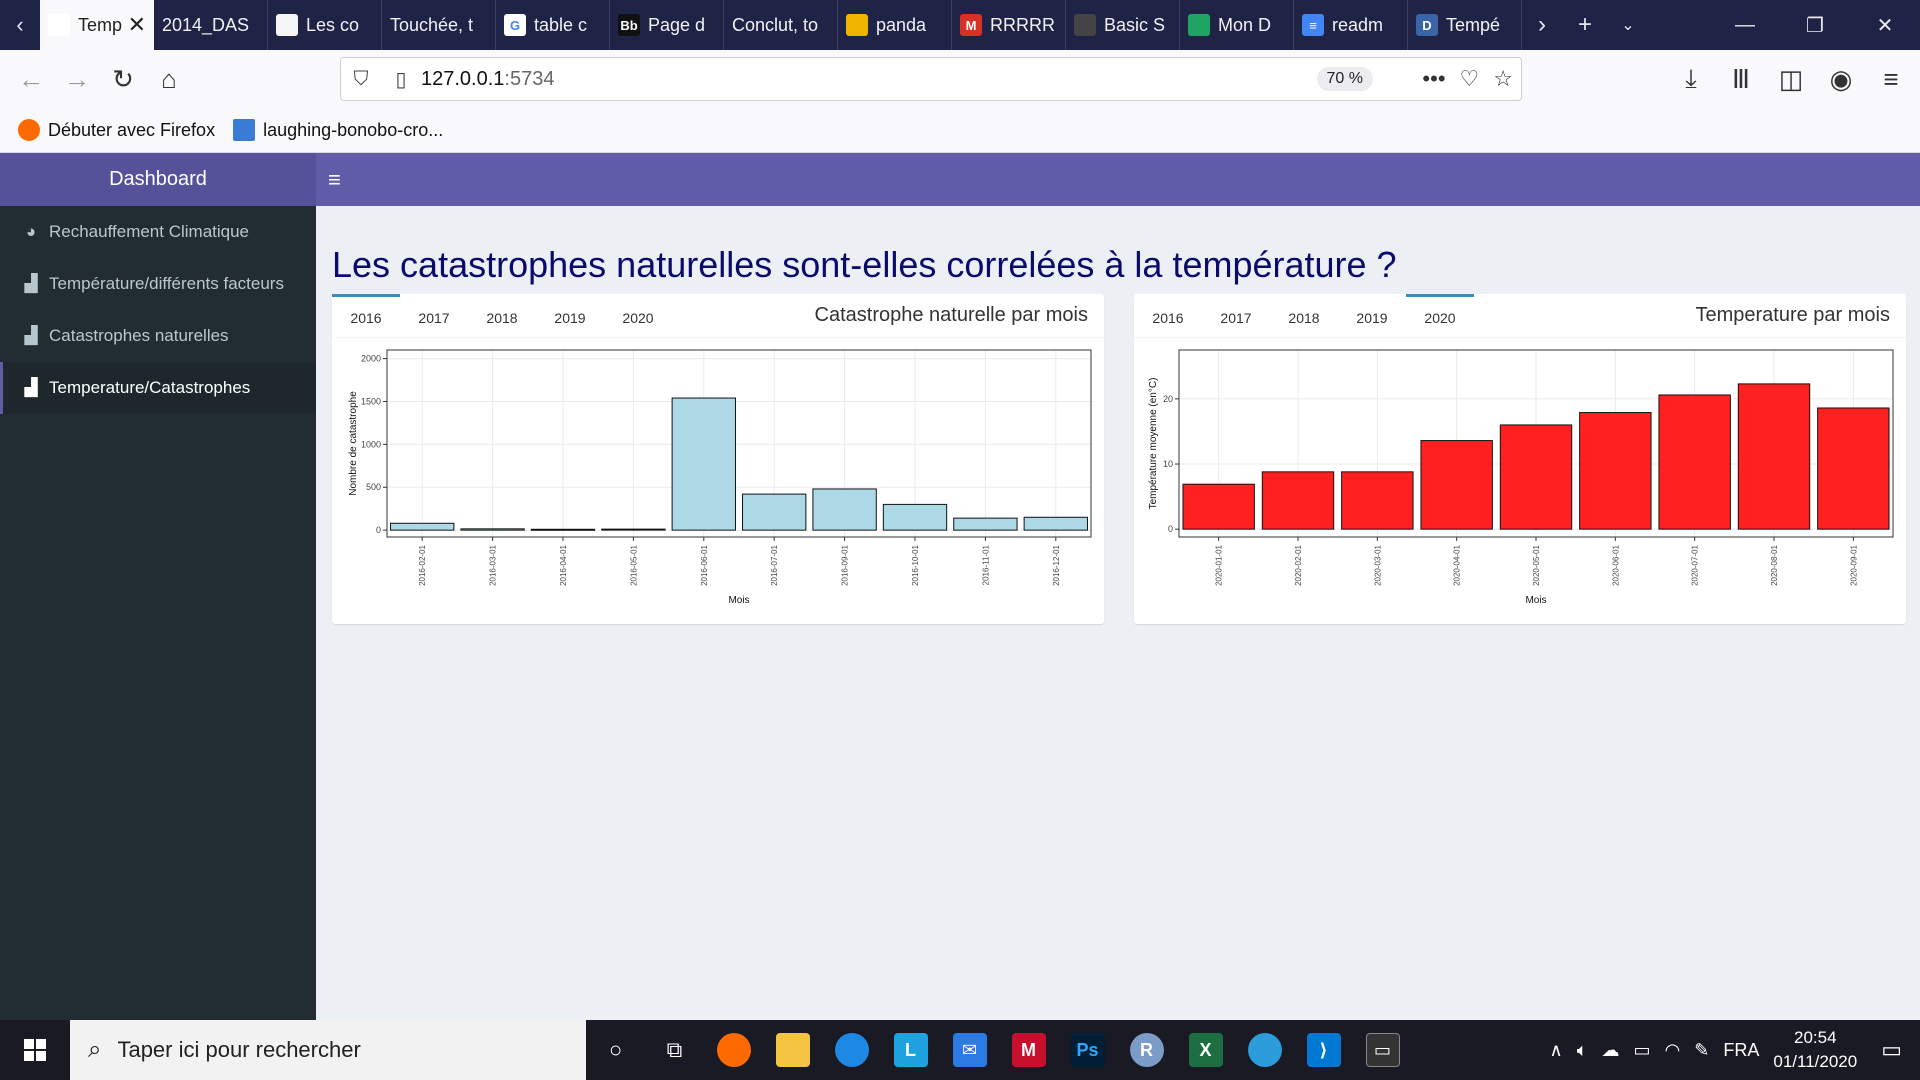 The image size is (1920, 1080). Describe the element at coordinates (1885, 25) in the screenshot. I see `close-window-icon: ✕` at that location.